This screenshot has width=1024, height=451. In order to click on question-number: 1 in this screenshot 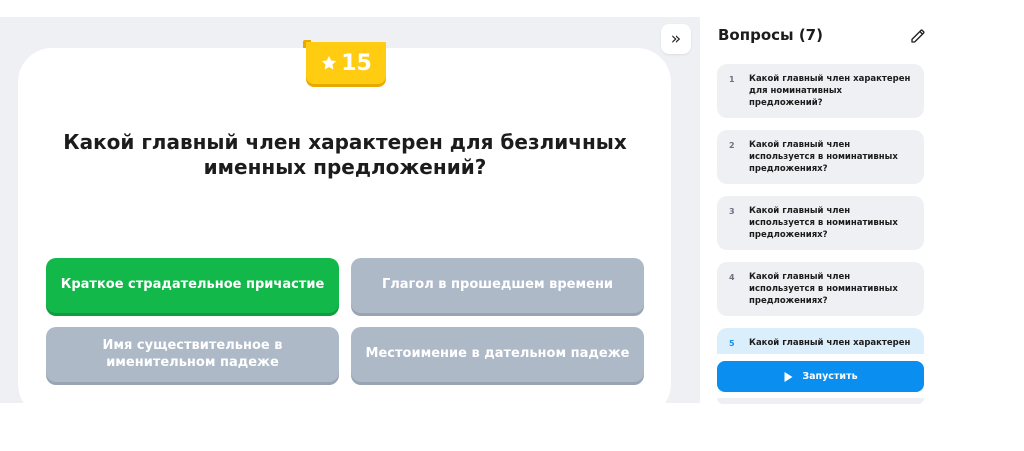, I will do `click(732, 79)`.